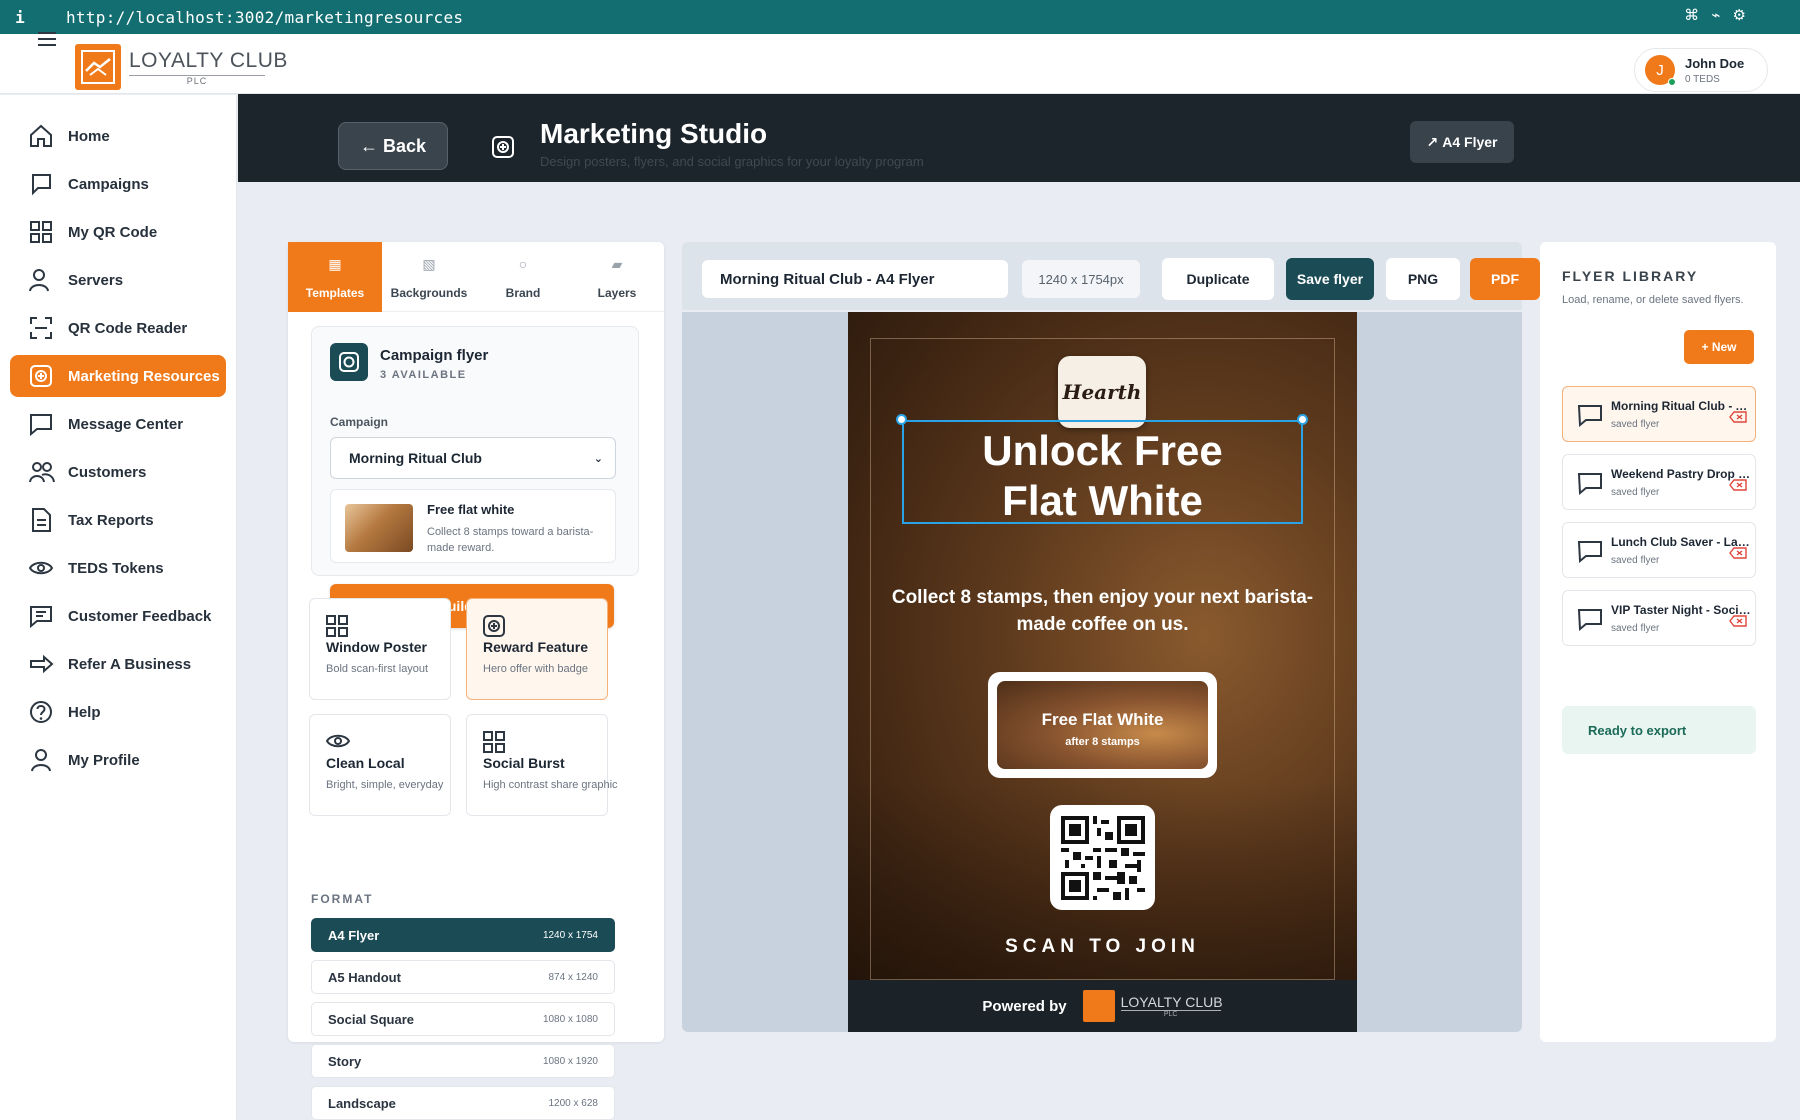  What do you see at coordinates (118, 664) in the screenshot?
I see `sidebar-item-refer-a-business: Refer A Business` at bounding box center [118, 664].